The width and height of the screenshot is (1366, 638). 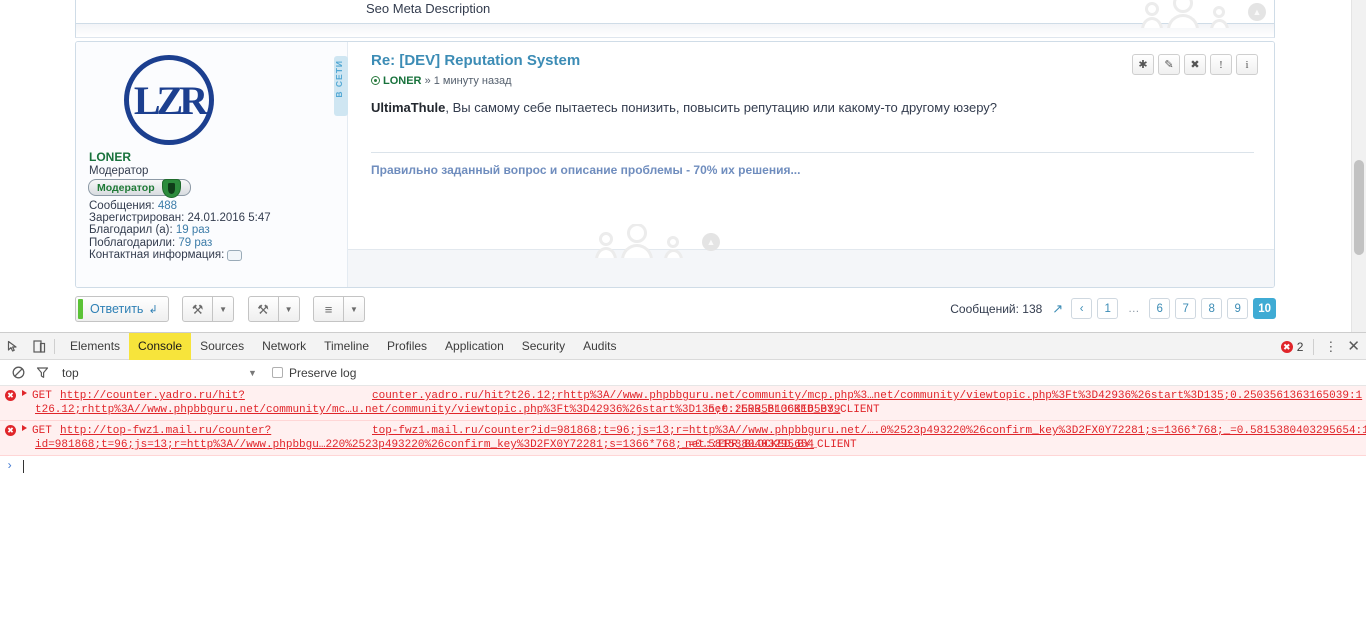 What do you see at coordinates (152, 396) in the screenshot?
I see `request-url: http://counter.yadro.ru/hit?` at bounding box center [152, 396].